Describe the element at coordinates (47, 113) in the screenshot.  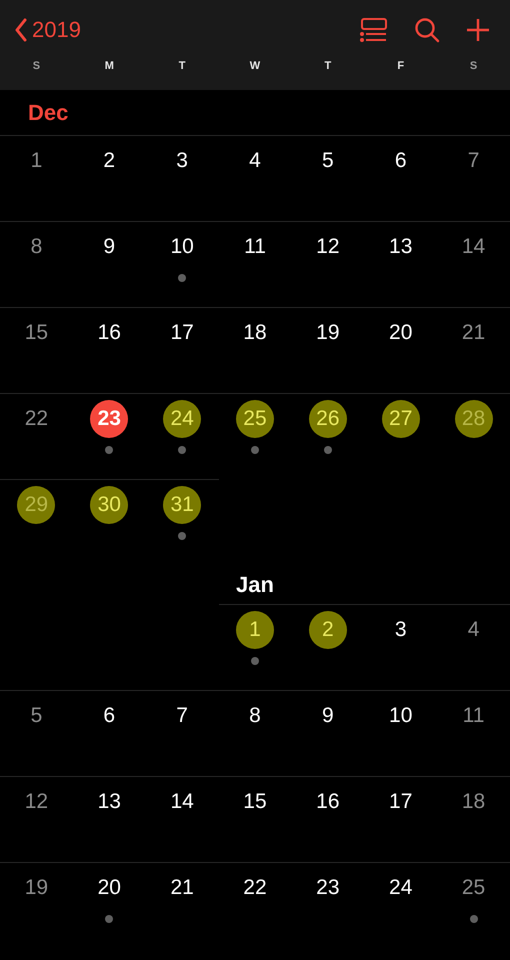
I see `month-title: Dec` at that location.